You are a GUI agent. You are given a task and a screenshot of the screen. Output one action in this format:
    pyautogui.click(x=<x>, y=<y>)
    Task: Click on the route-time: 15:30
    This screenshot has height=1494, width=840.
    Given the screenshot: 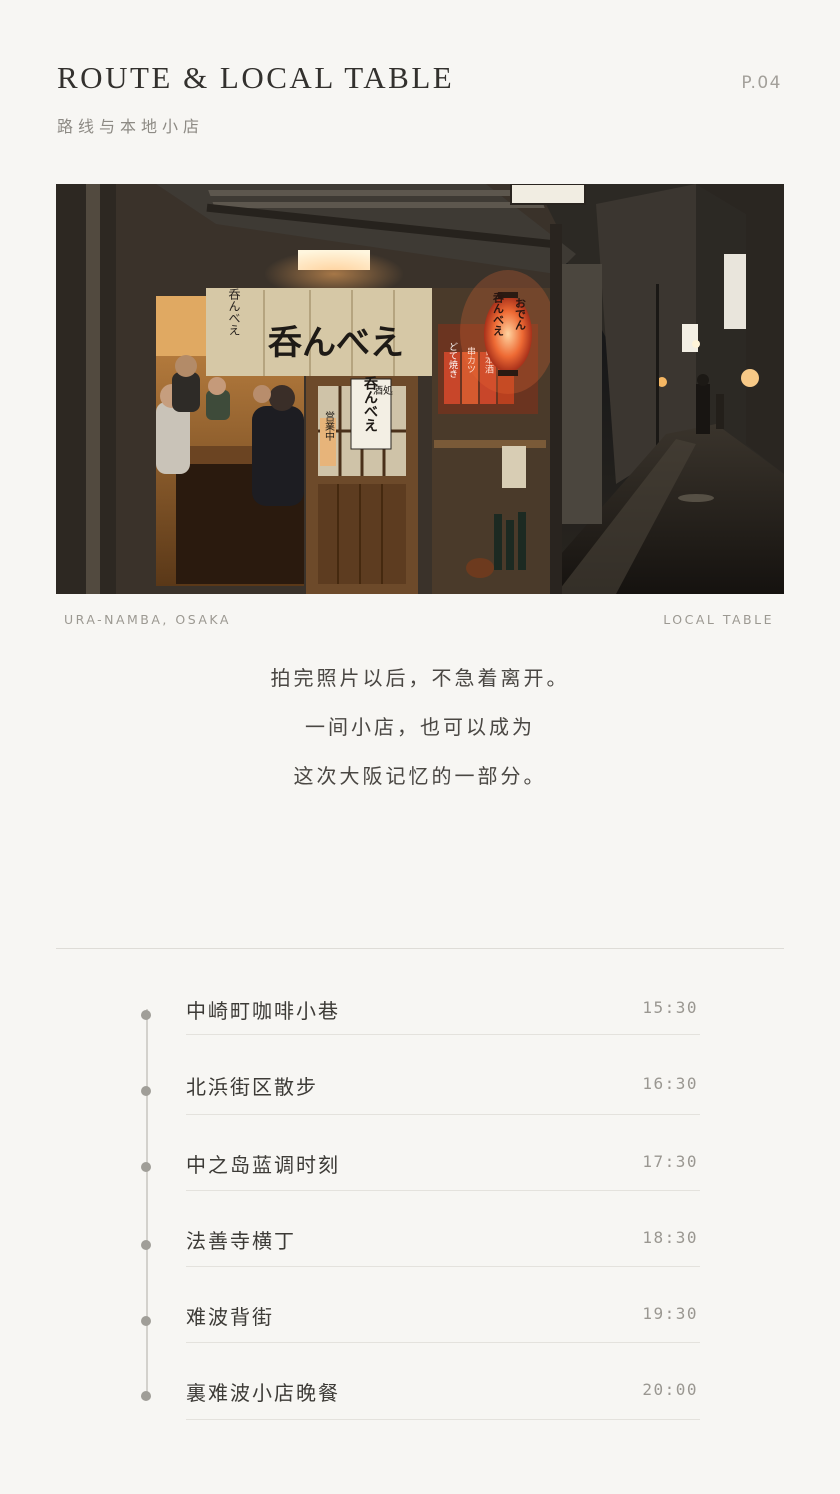 What is the action you would take?
    pyautogui.click(x=670, y=1007)
    